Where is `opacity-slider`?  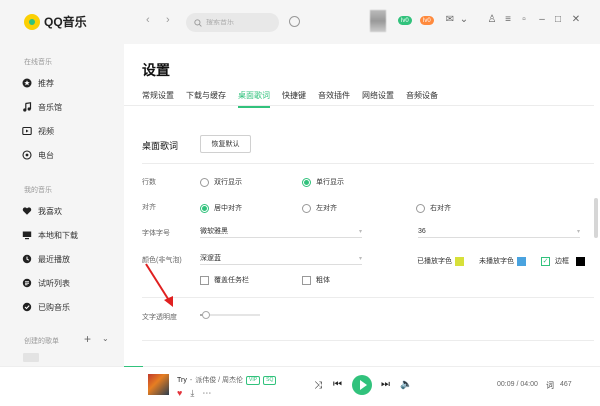
opacity-slider is located at coordinates (230, 315).